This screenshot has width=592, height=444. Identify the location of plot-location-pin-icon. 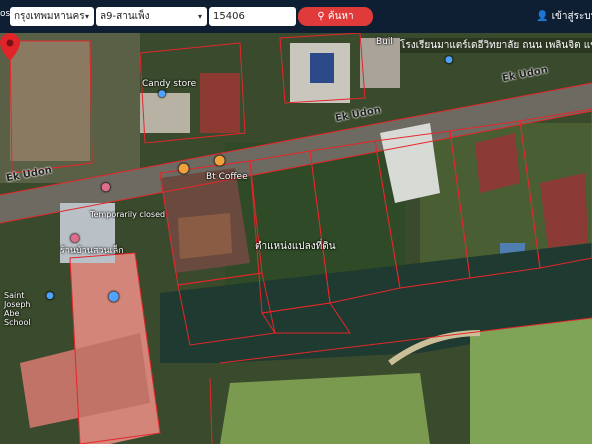
(10, 47).